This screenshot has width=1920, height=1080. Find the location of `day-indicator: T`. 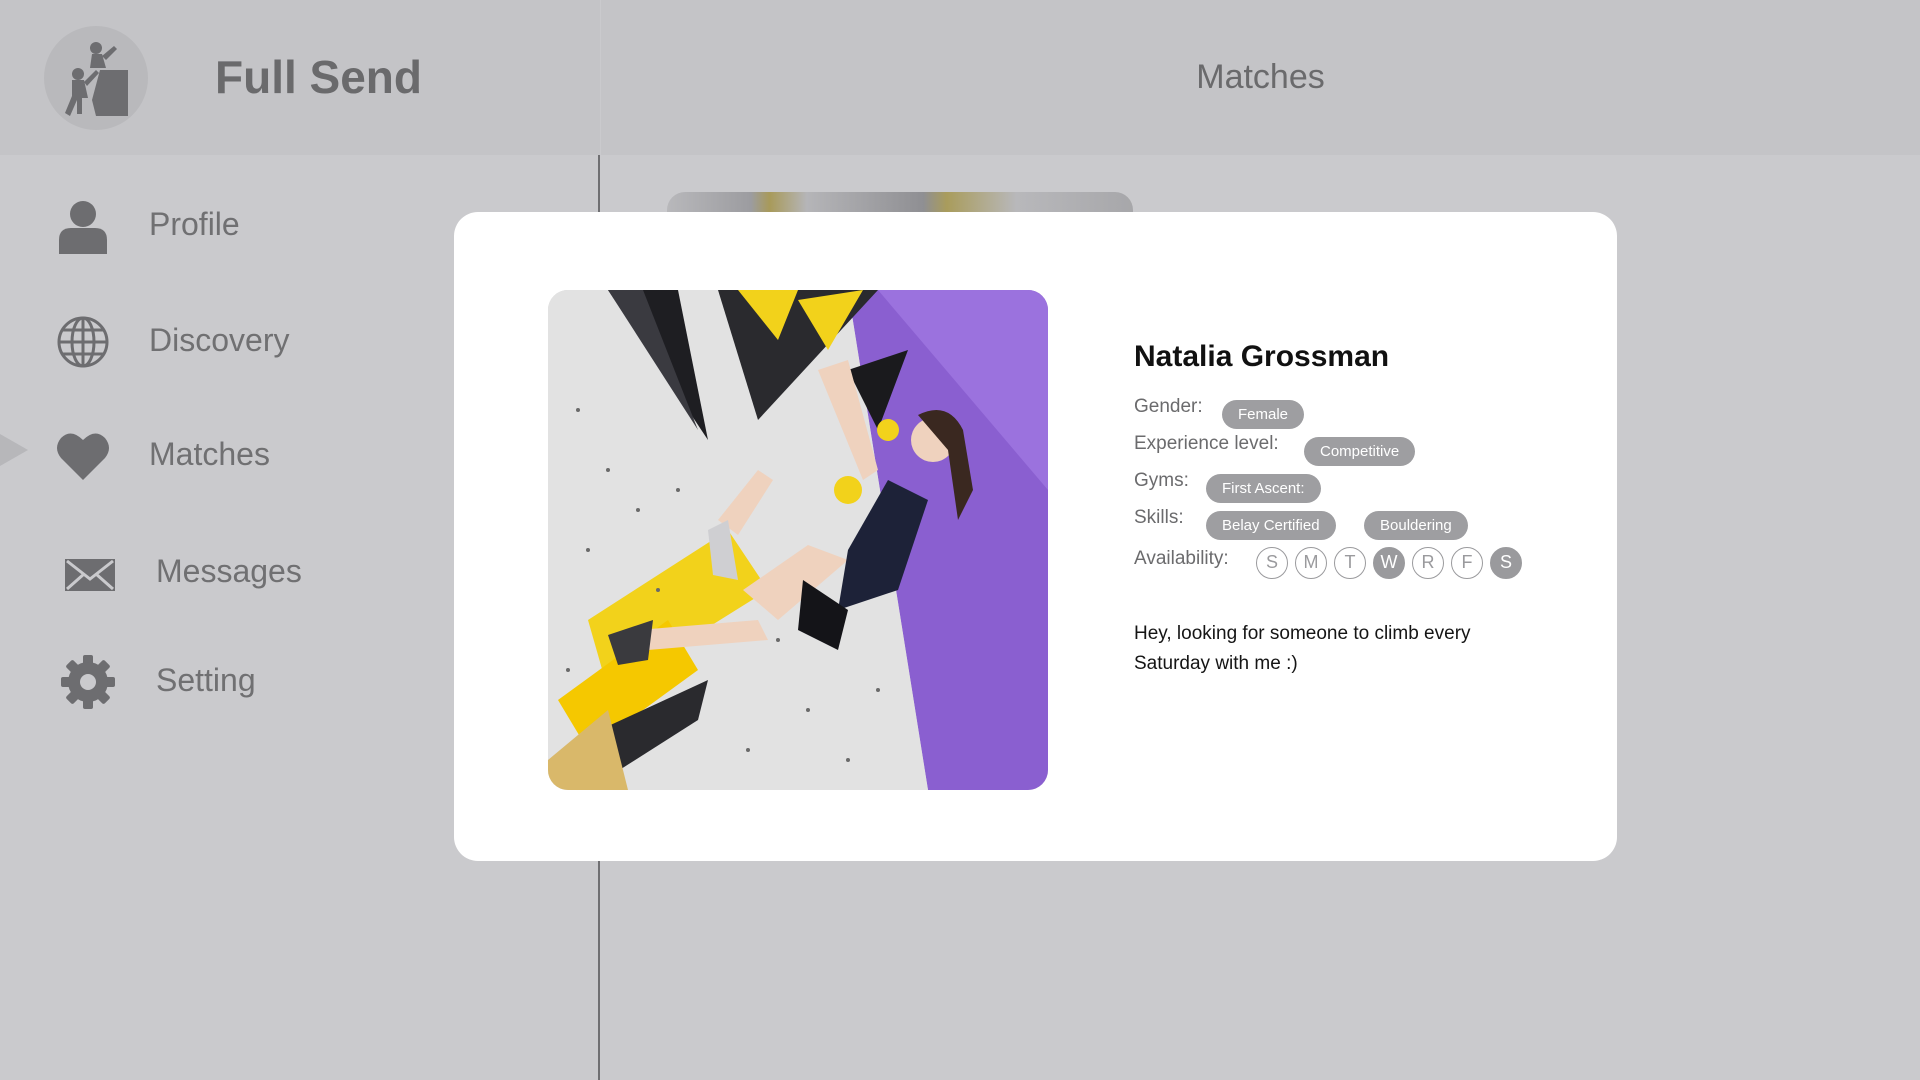

day-indicator: T is located at coordinates (1350, 563).